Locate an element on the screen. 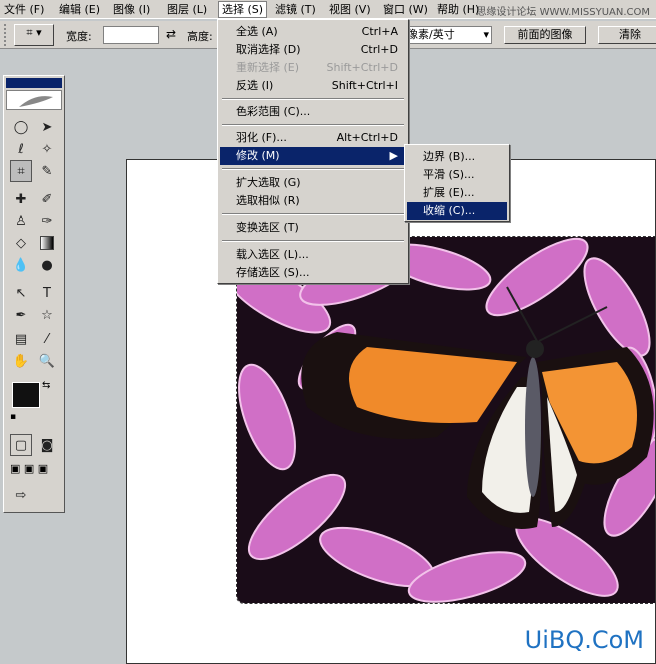 Image resolution: width=656 pixels, height=664 pixels. menu-item-grow: 扩大选取 (G) is located at coordinates (313, 183).